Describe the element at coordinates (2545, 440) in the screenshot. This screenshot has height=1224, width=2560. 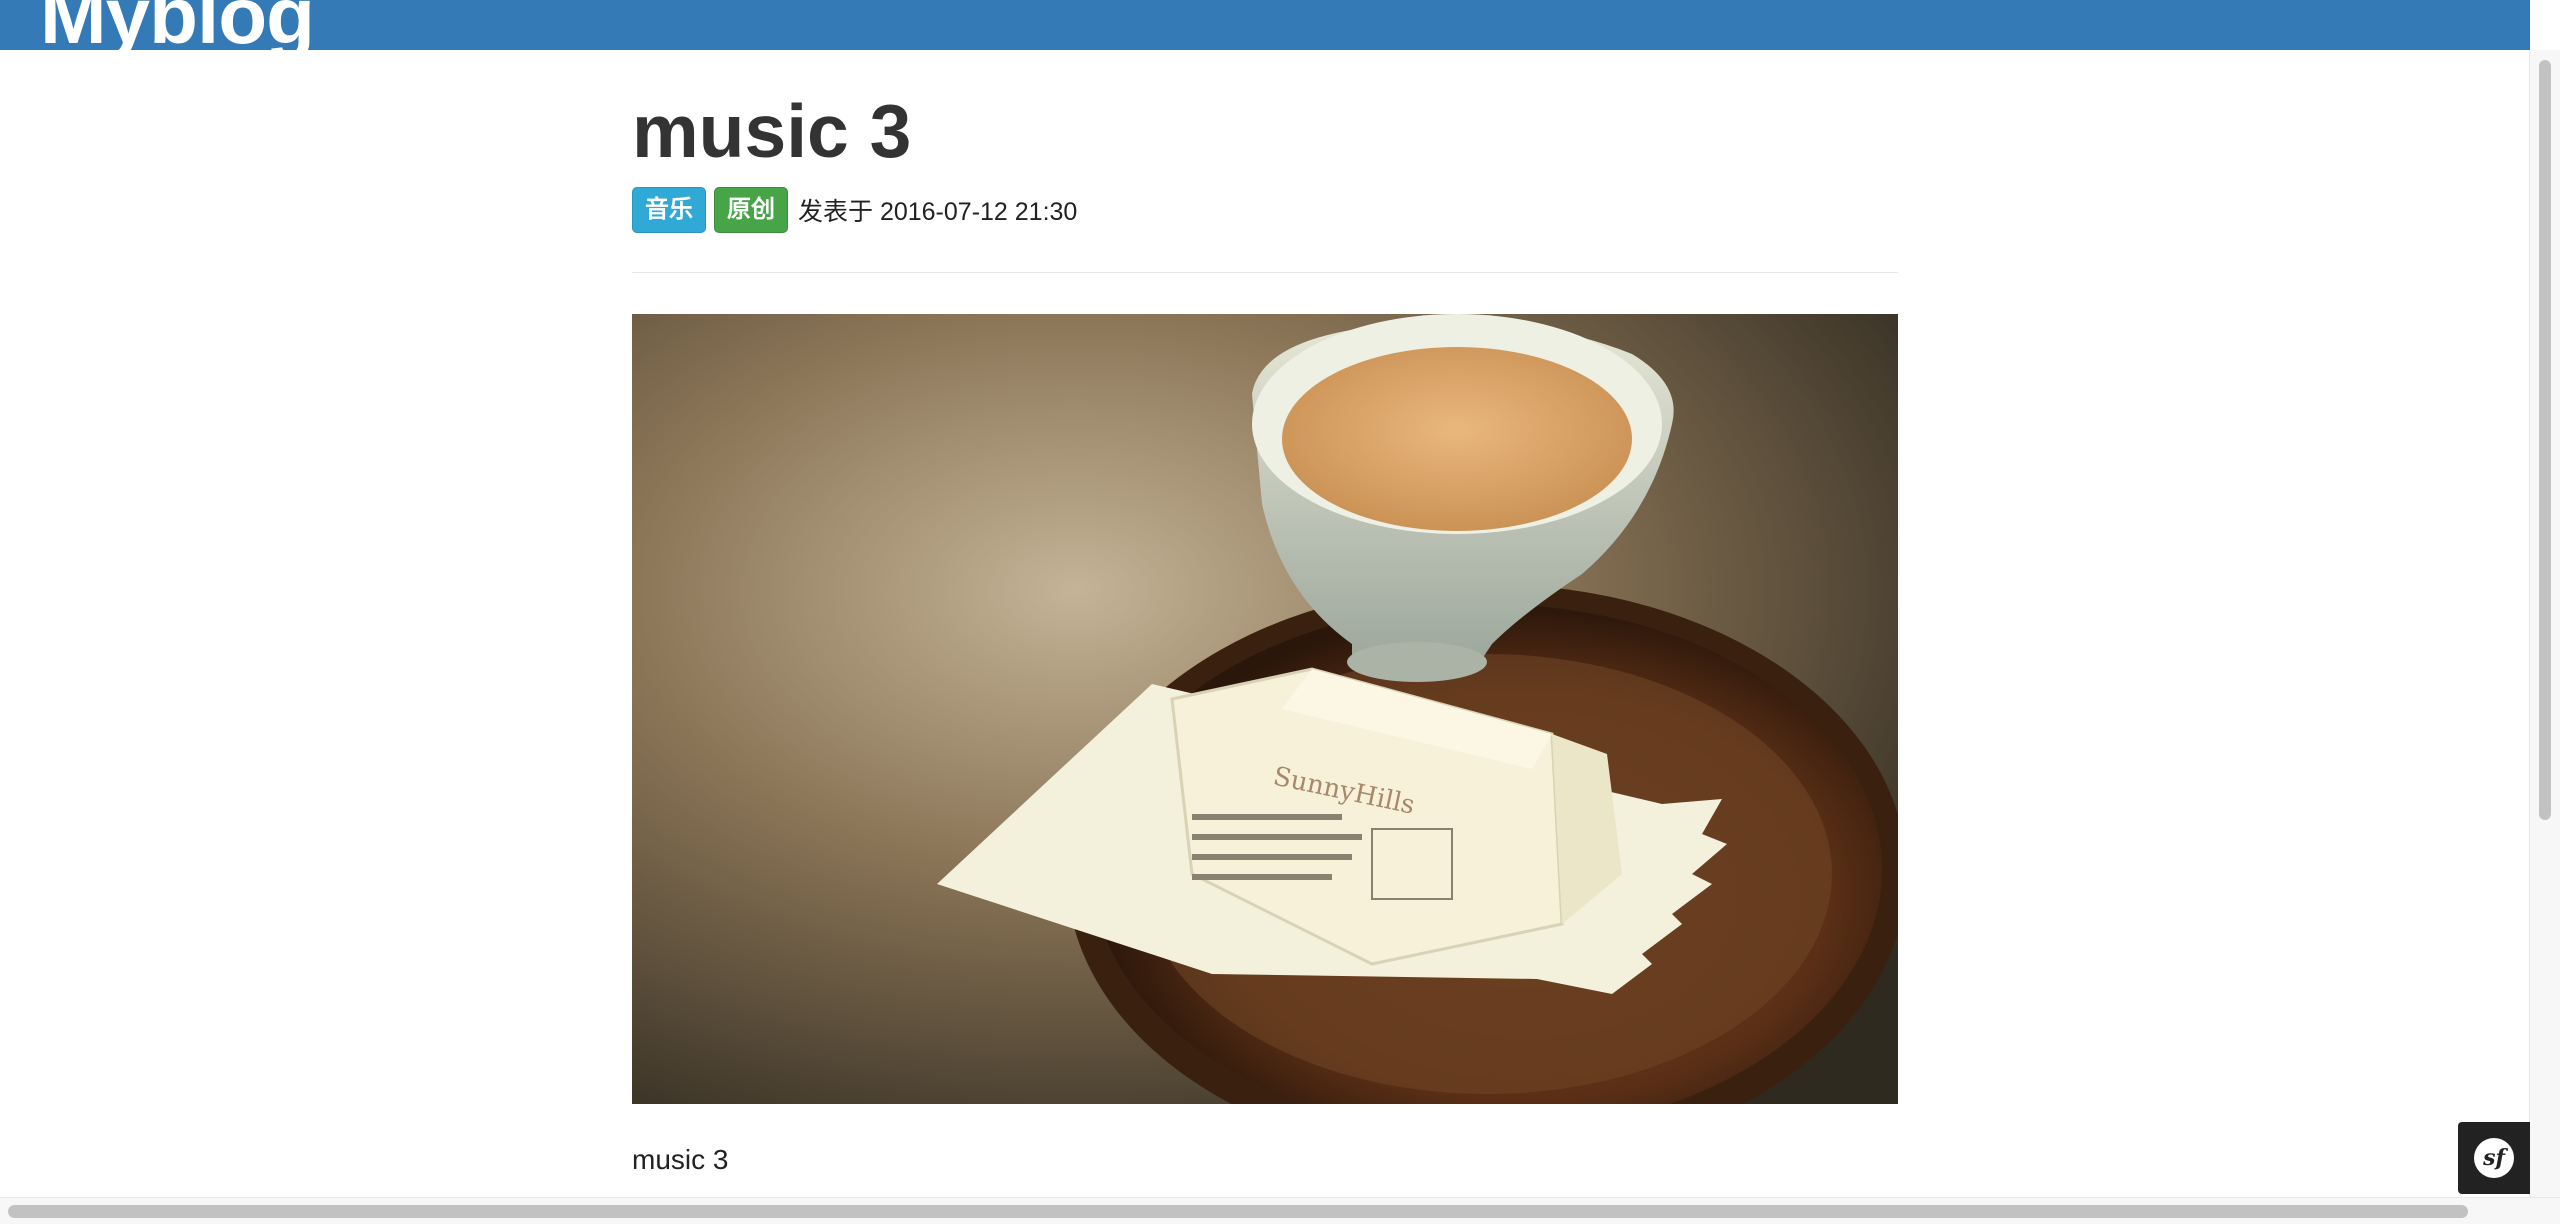
I see `vertical-scroll-thumb` at that location.